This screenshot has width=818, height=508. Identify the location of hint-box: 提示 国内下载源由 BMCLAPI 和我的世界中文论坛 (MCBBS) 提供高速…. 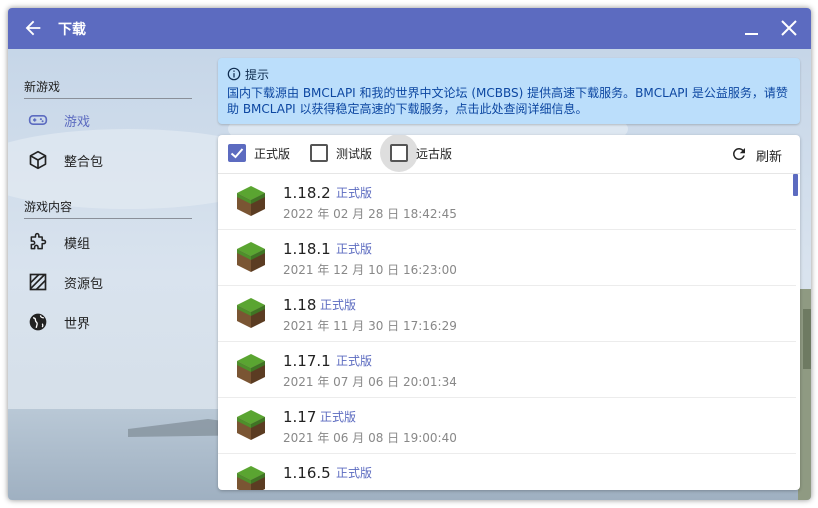
(509, 91).